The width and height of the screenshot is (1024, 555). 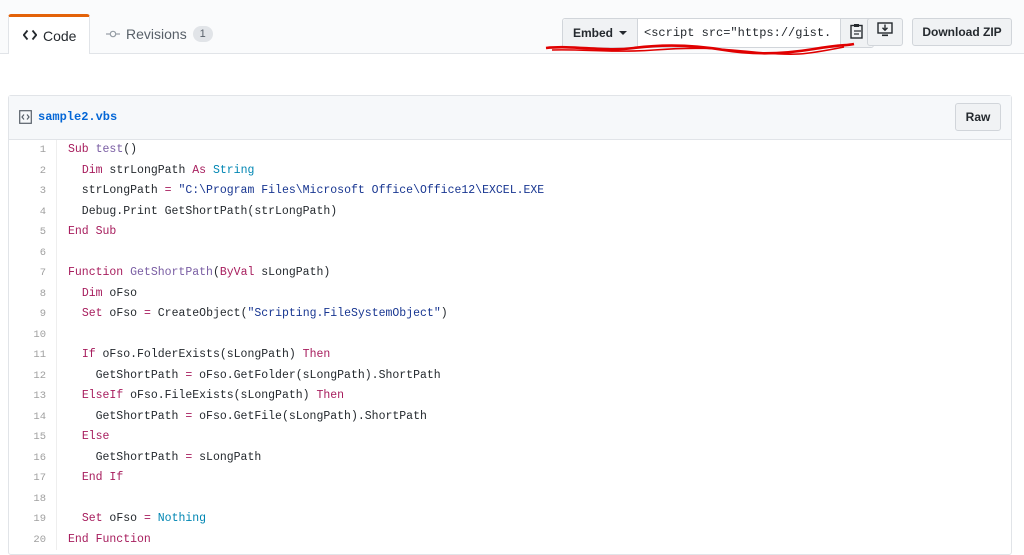 I want to click on line-number: 6, so click(x=33, y=252).